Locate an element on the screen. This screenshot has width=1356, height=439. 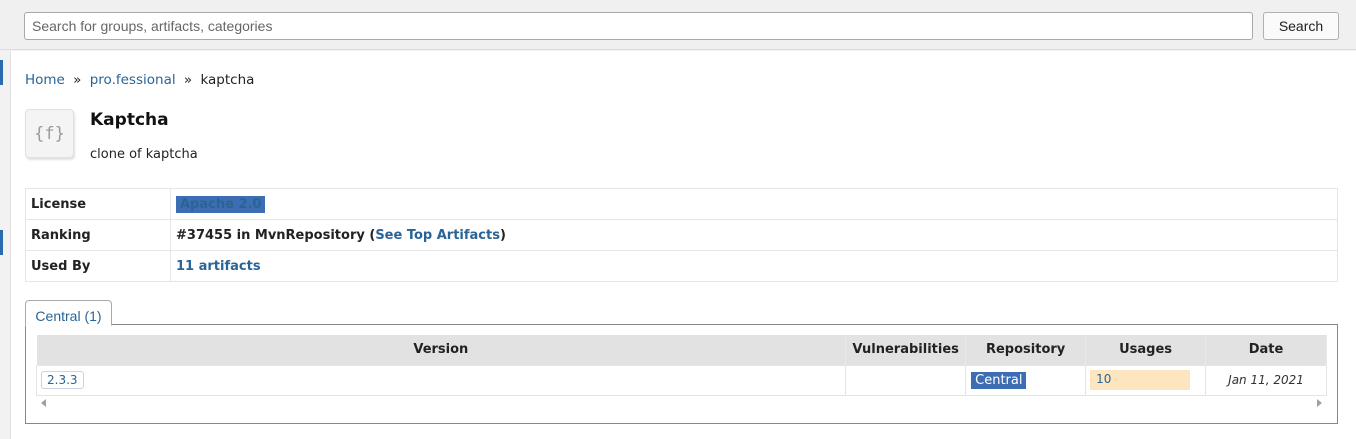
usages-cell: 10 is located at coordinates (1146, 380).